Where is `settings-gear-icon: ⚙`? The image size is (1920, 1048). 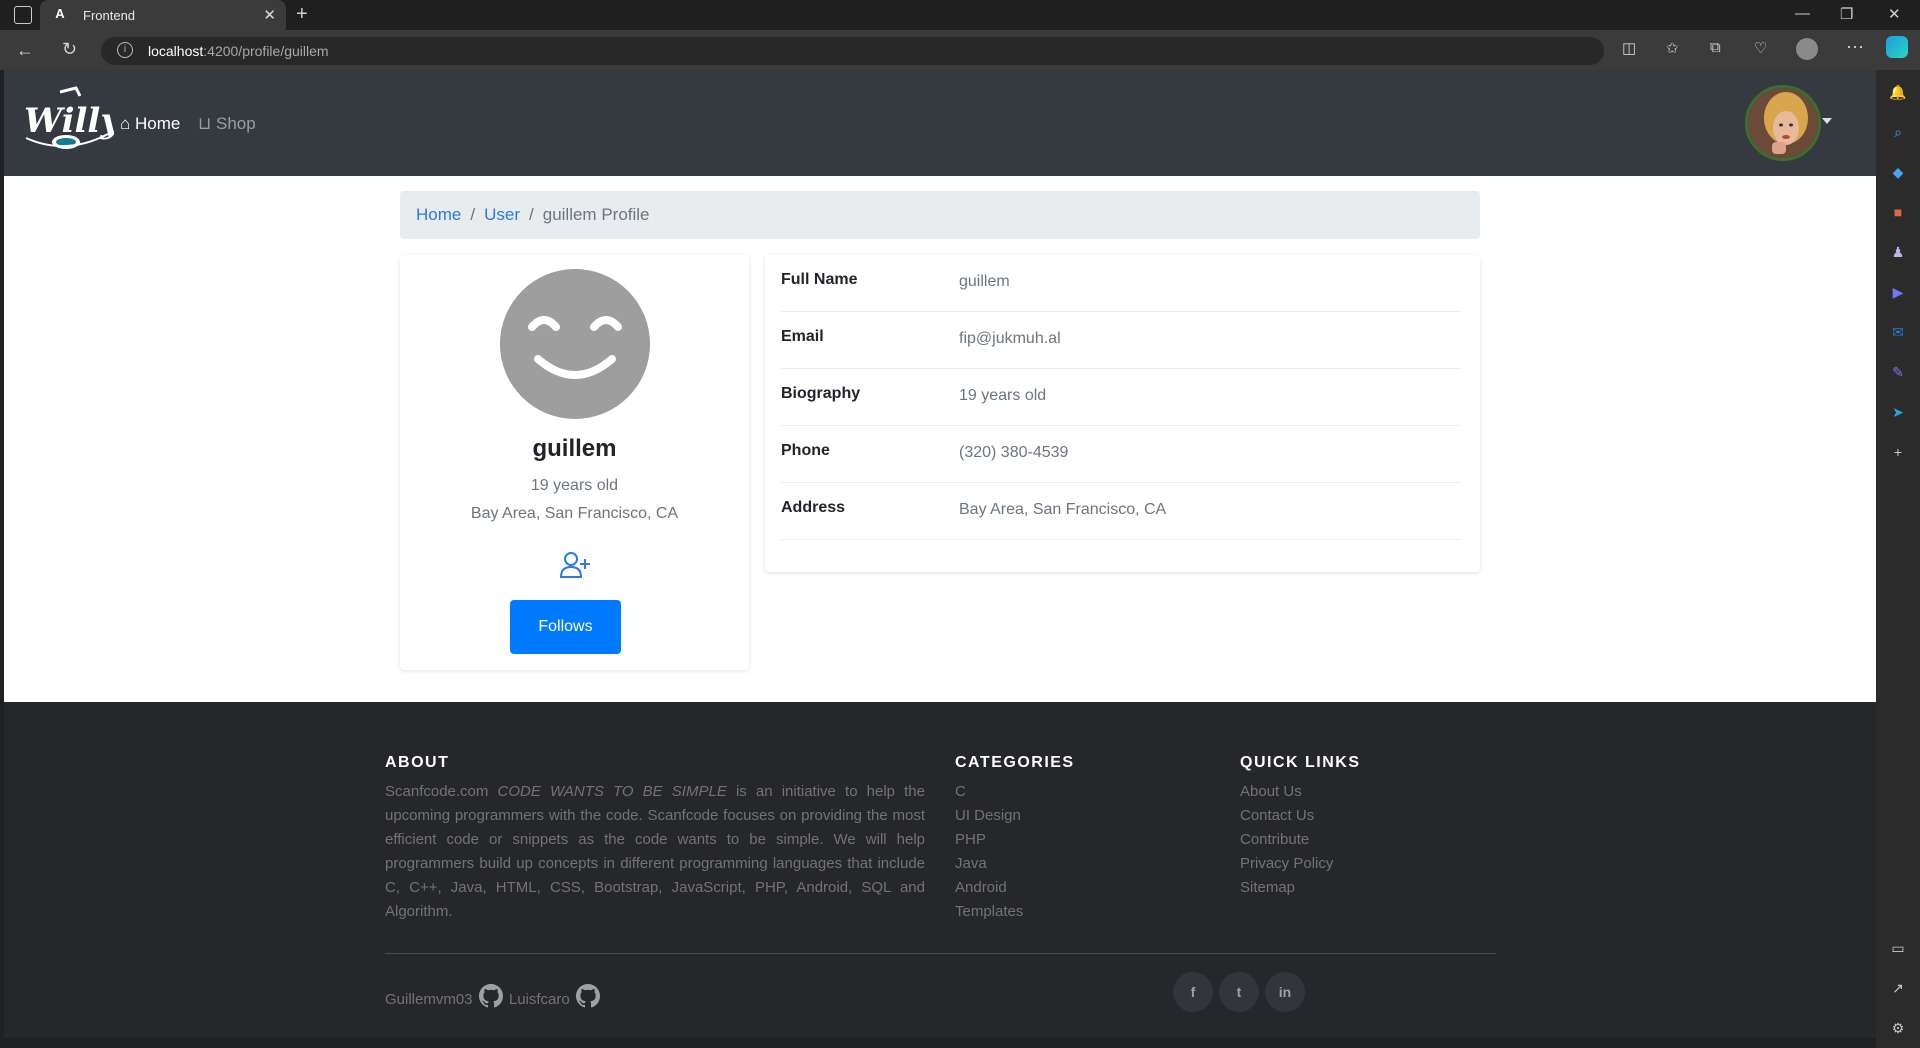
settings-gear-icon: ⚙ is located at coordinates (1898, 1028).